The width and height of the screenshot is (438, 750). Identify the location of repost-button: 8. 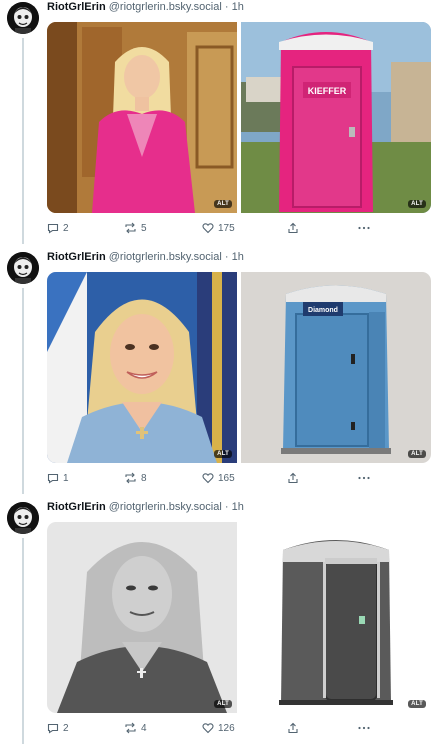
(135, 478).